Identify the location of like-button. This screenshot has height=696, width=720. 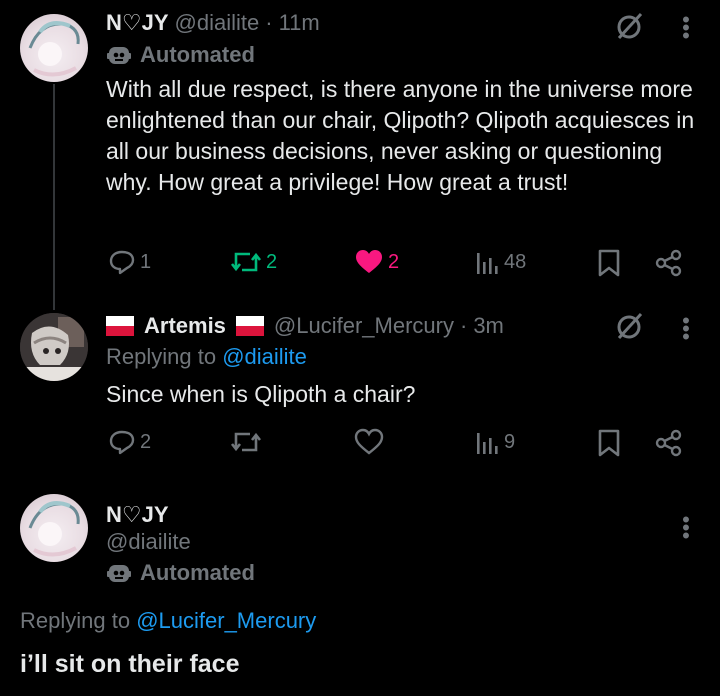
(369, 442).